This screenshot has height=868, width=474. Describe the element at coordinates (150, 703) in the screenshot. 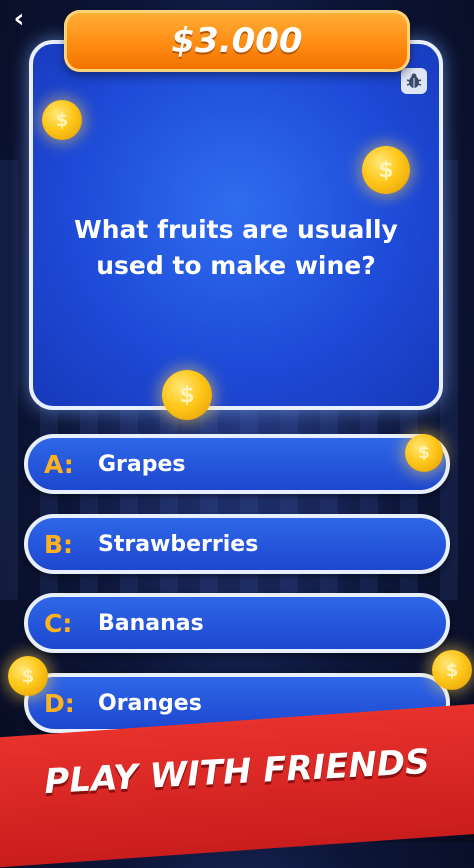

I see `answer-text: Oranges` at that location.